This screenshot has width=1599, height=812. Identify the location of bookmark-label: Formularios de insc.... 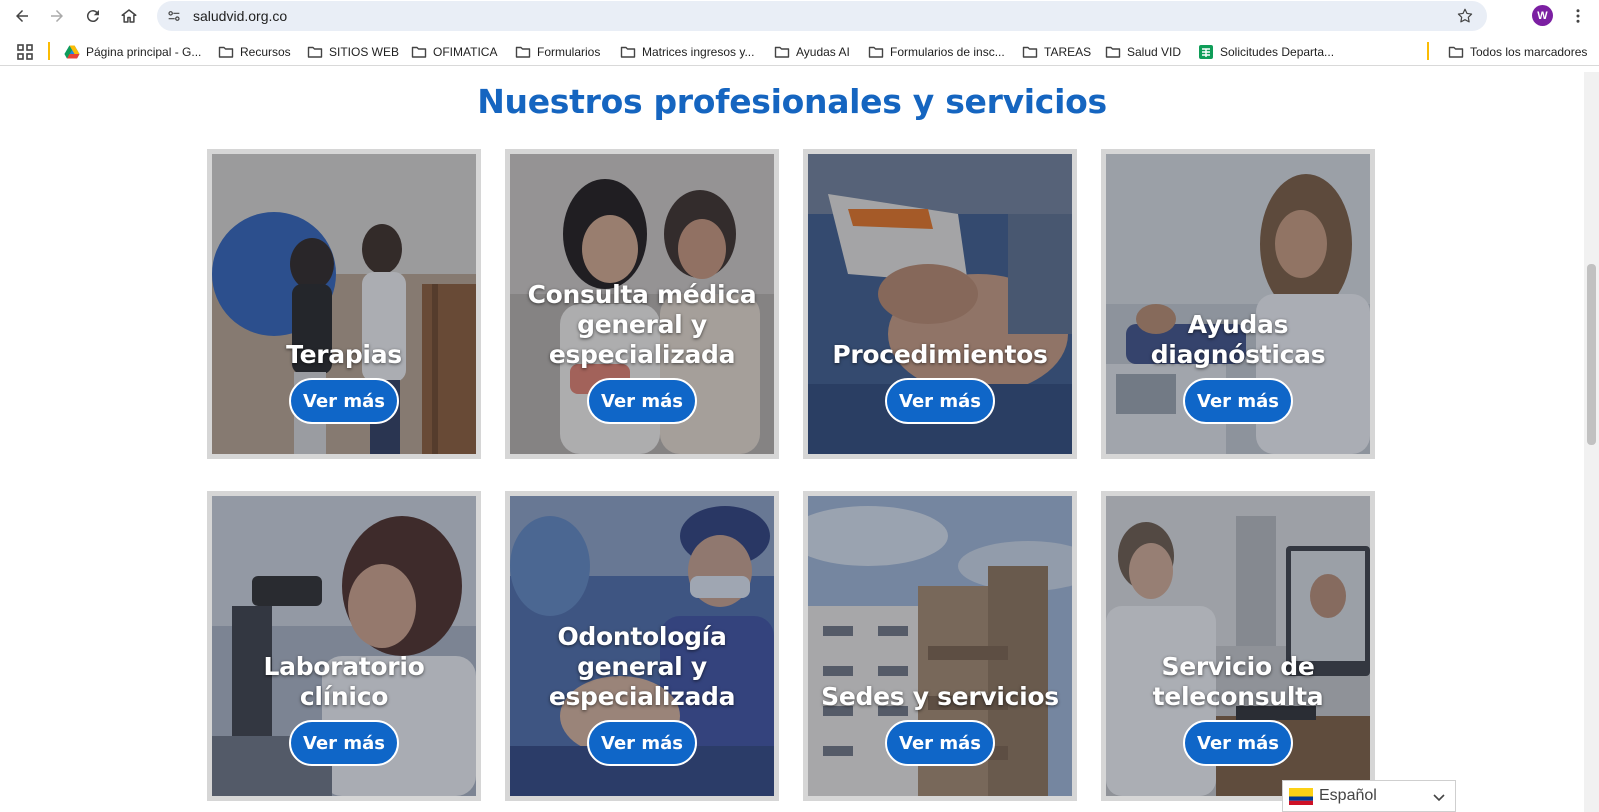
(947, 52).